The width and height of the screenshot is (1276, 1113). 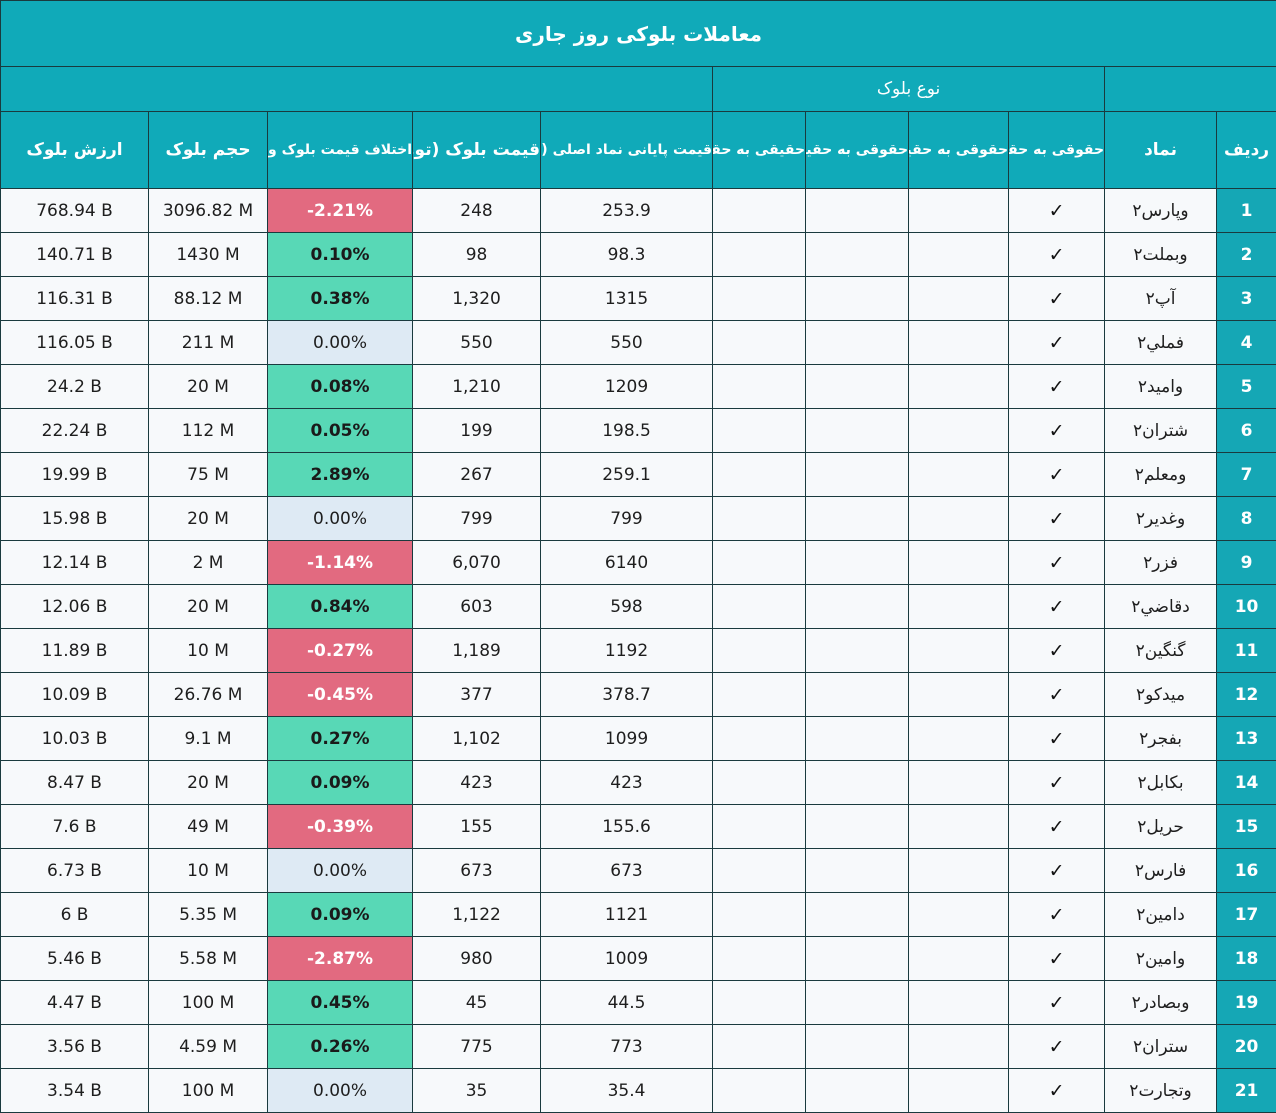 I want to click on block-price-cell: 377, so click(x=477, y=695).